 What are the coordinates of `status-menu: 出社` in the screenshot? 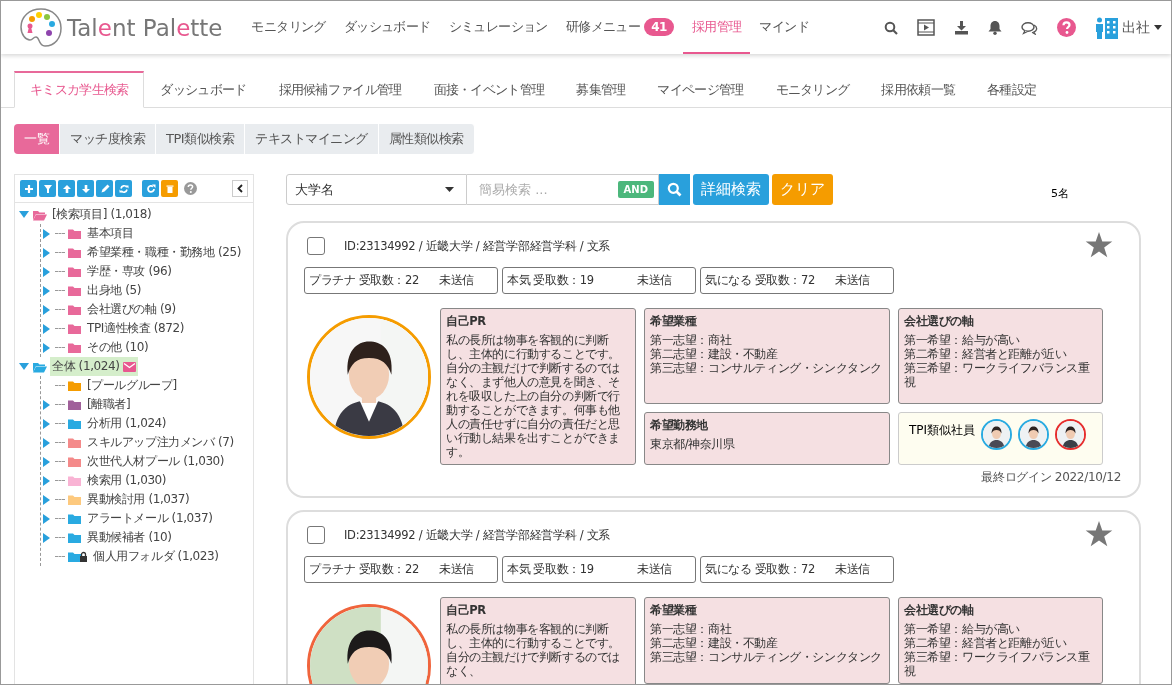 It's located at (1129, 27).